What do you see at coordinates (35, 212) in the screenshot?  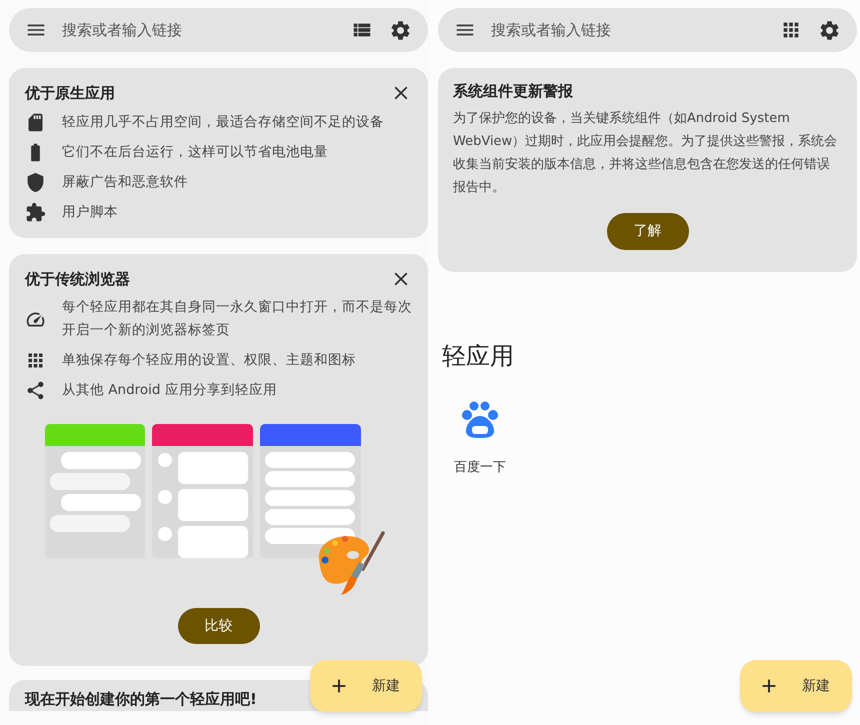 I see `puzzle-icon` at bounding box center [35, 212].